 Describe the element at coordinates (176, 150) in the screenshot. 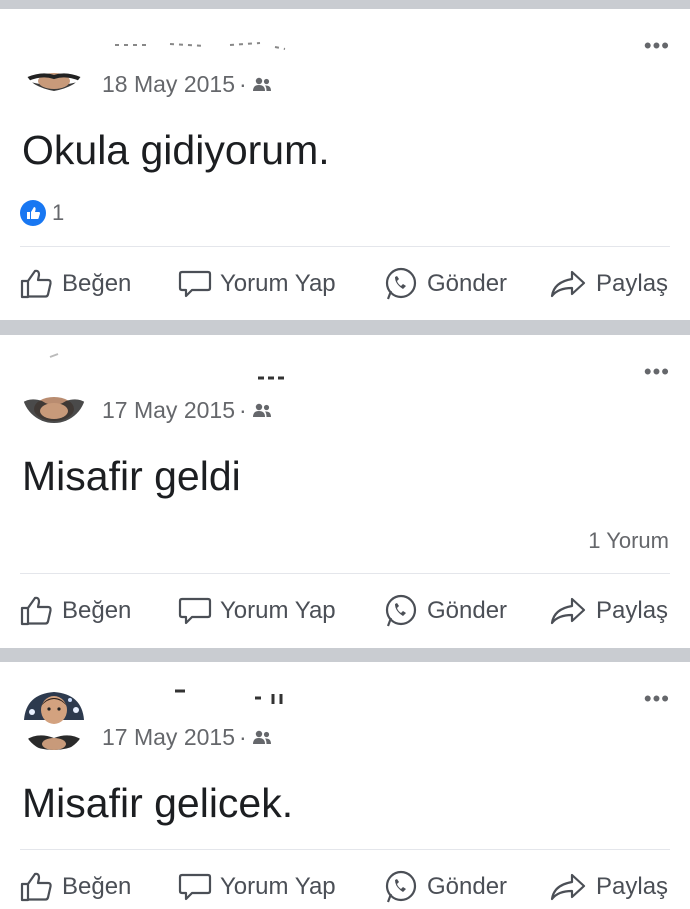

I see `post-text: Okula gidiyorum.` at that location.